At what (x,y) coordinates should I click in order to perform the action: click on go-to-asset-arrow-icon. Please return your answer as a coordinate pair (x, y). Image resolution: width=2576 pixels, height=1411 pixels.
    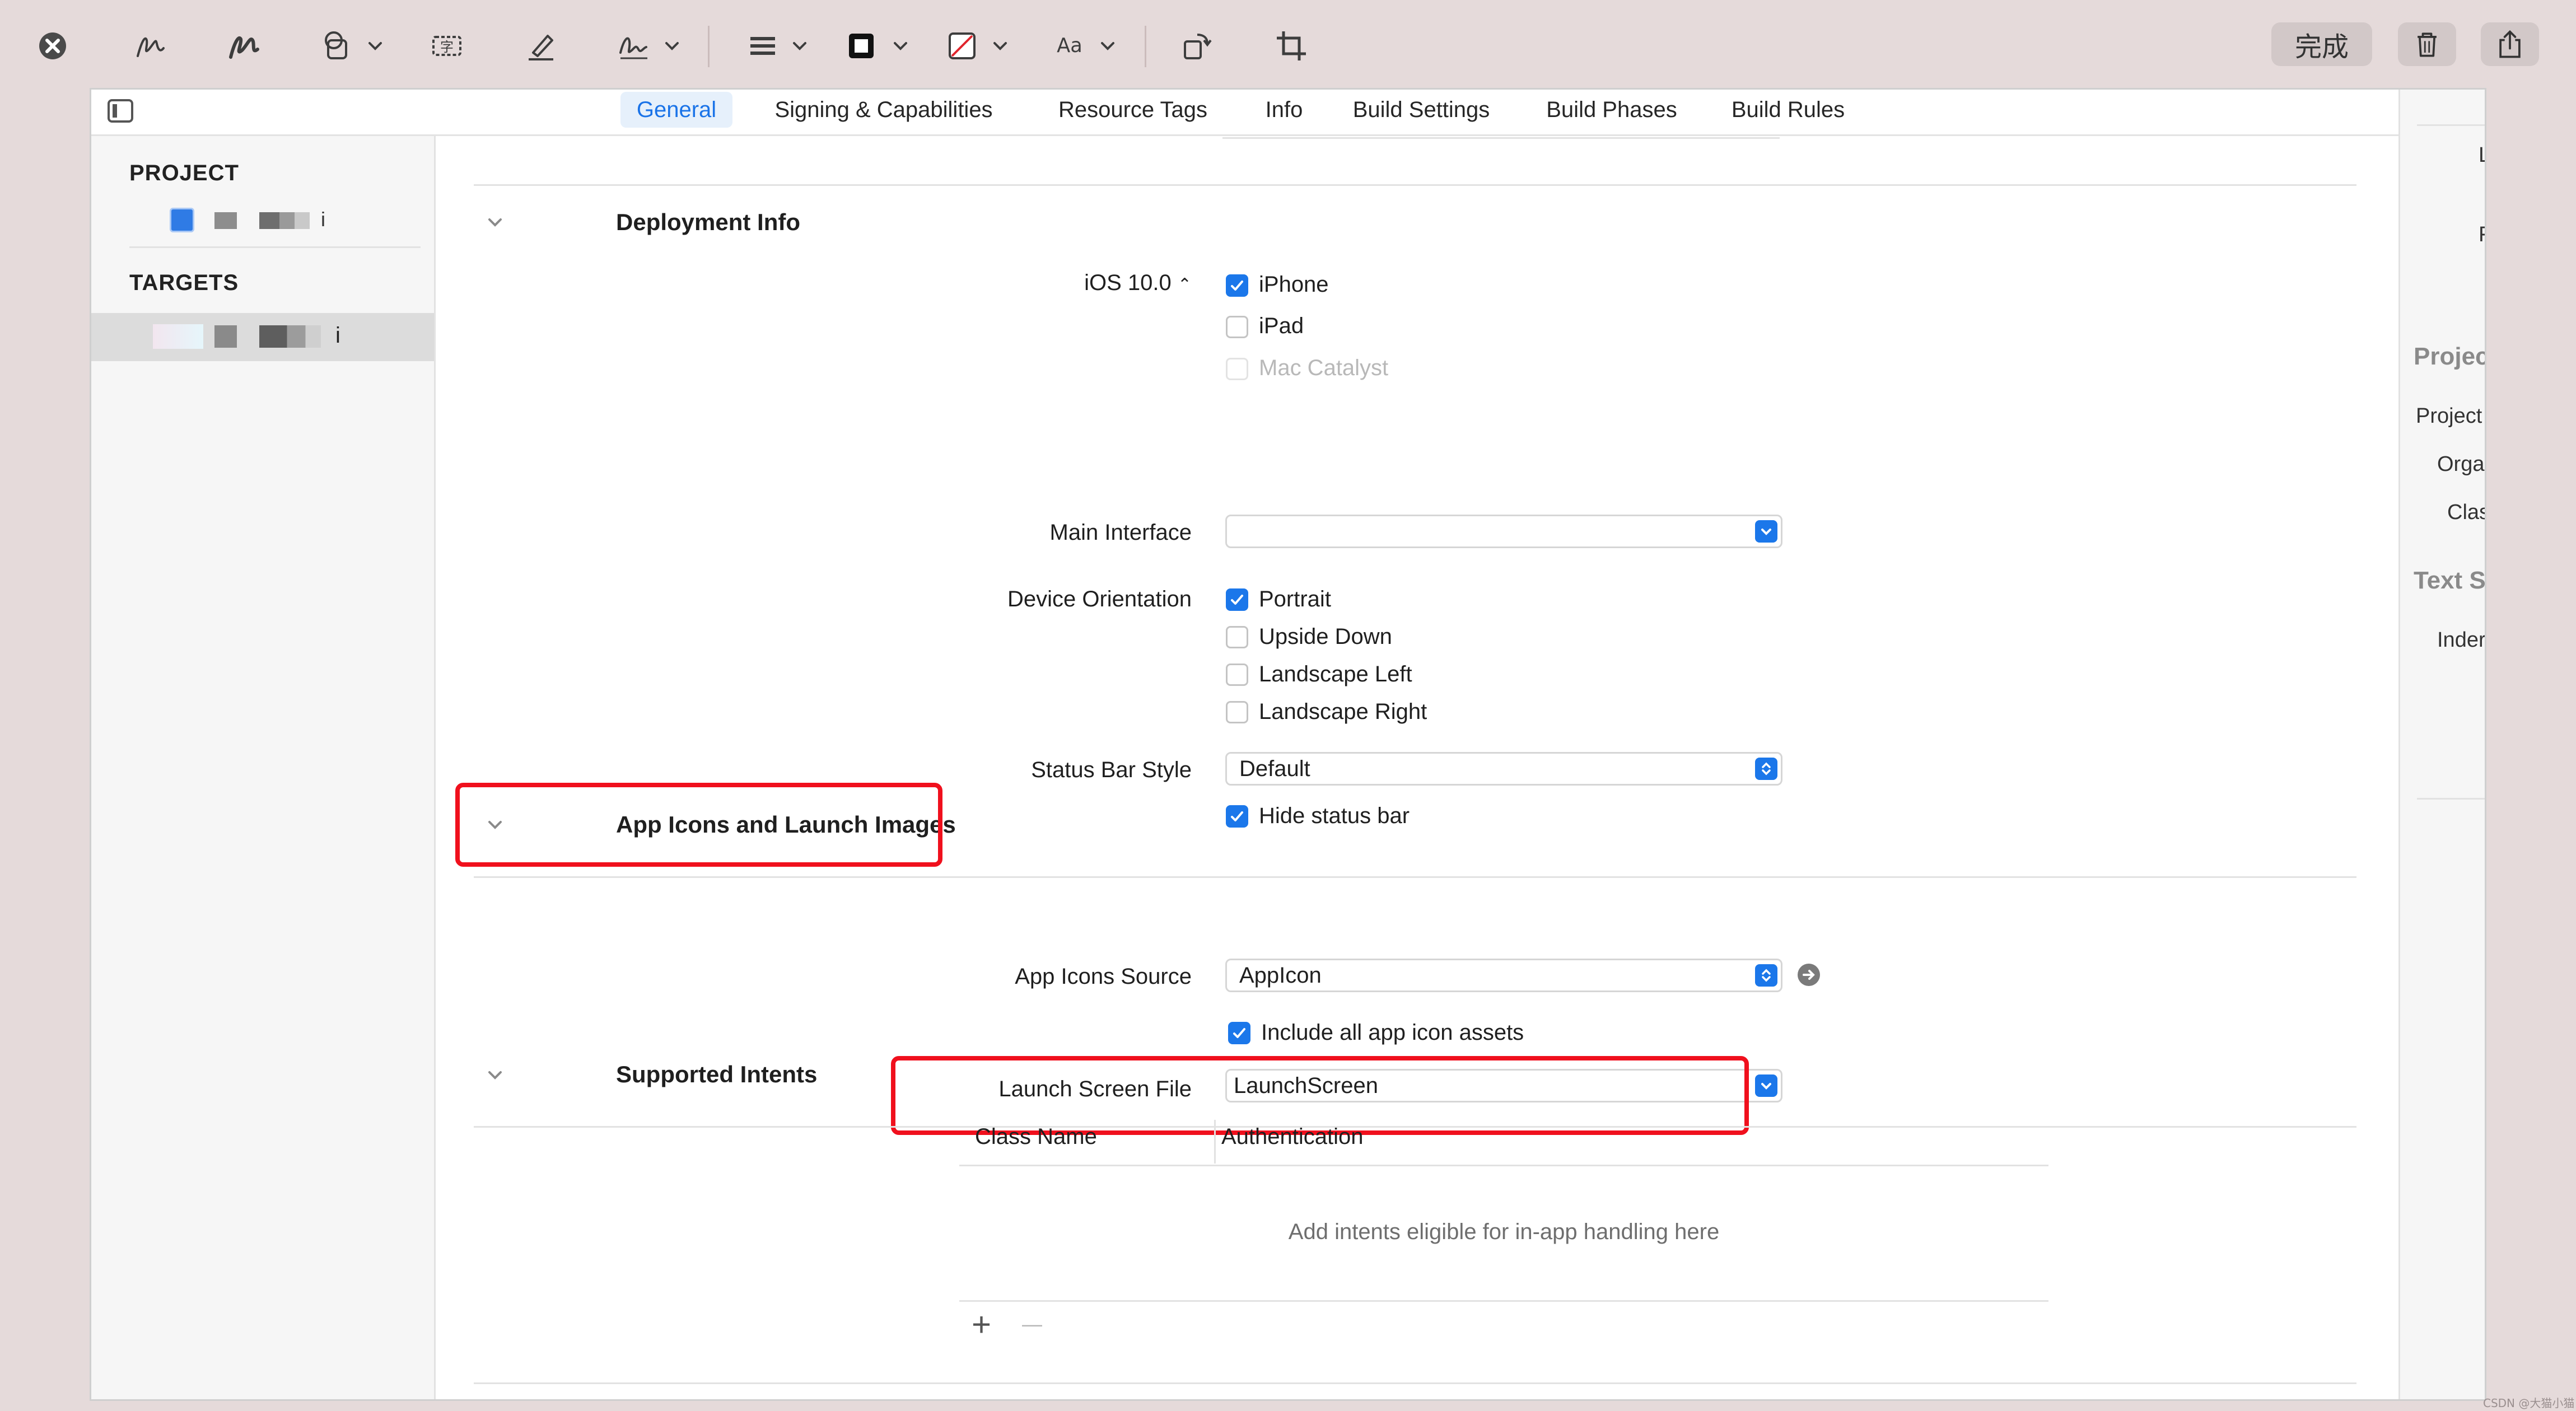
    Looking at the image, I should click on (1809, 975).